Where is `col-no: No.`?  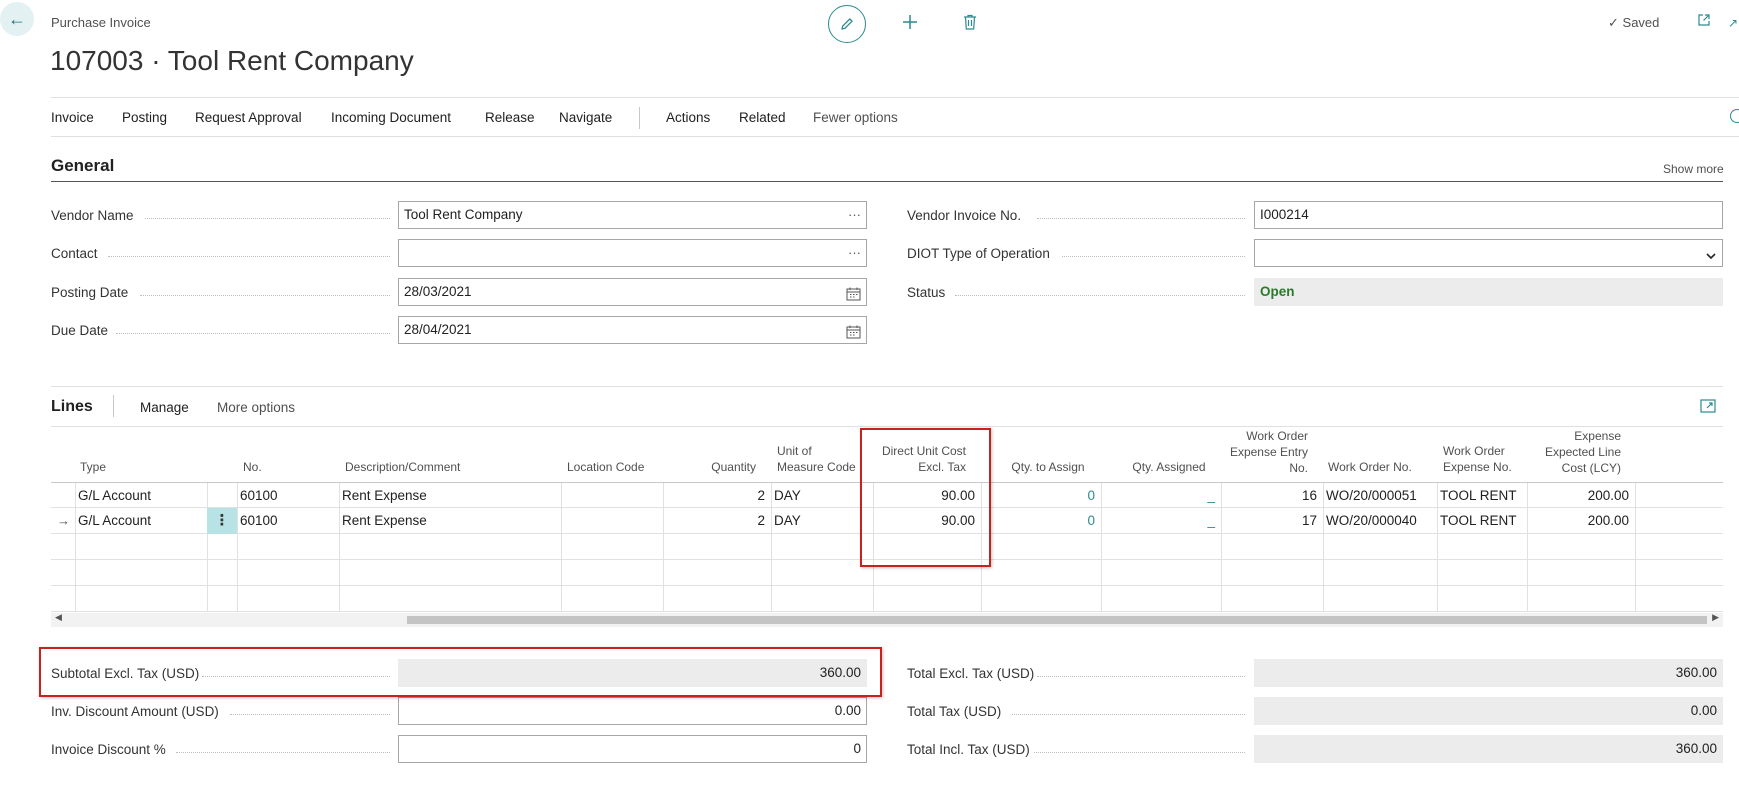
col-no: No. is located at coordinates (252, 467).